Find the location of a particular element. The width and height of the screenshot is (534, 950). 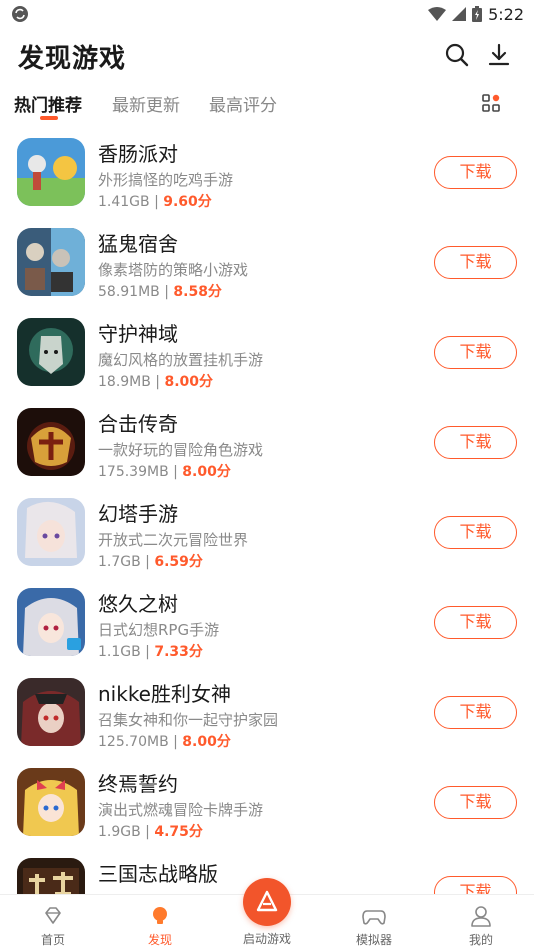

launch-game-button is located at coordinates (267, 902).